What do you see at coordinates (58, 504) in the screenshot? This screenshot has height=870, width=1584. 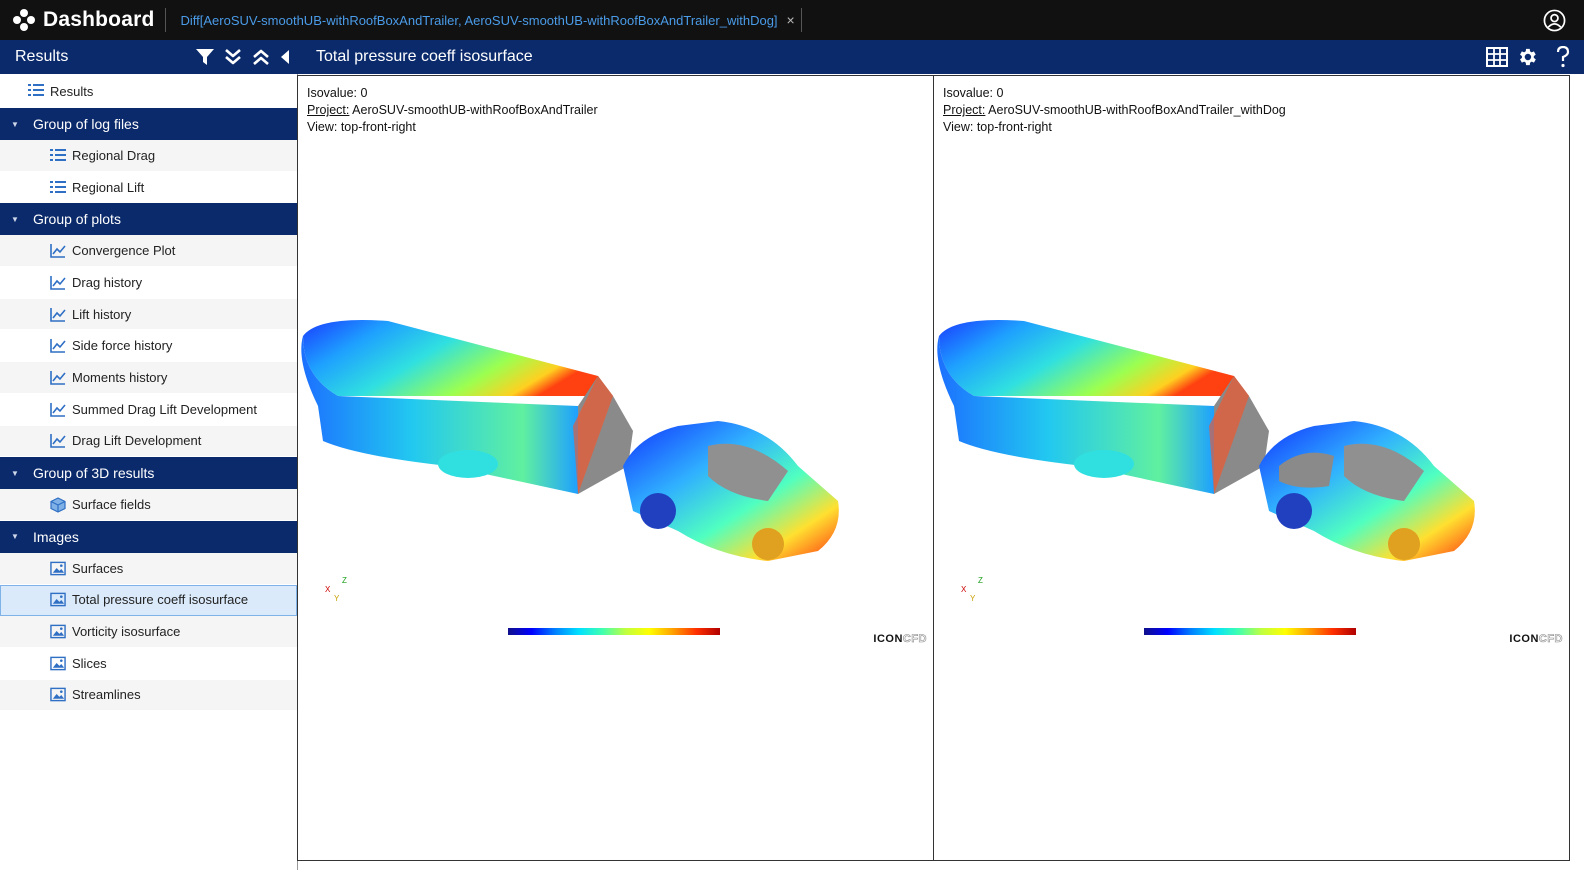 I see `cube-icon` at bounding box center [58, 504].